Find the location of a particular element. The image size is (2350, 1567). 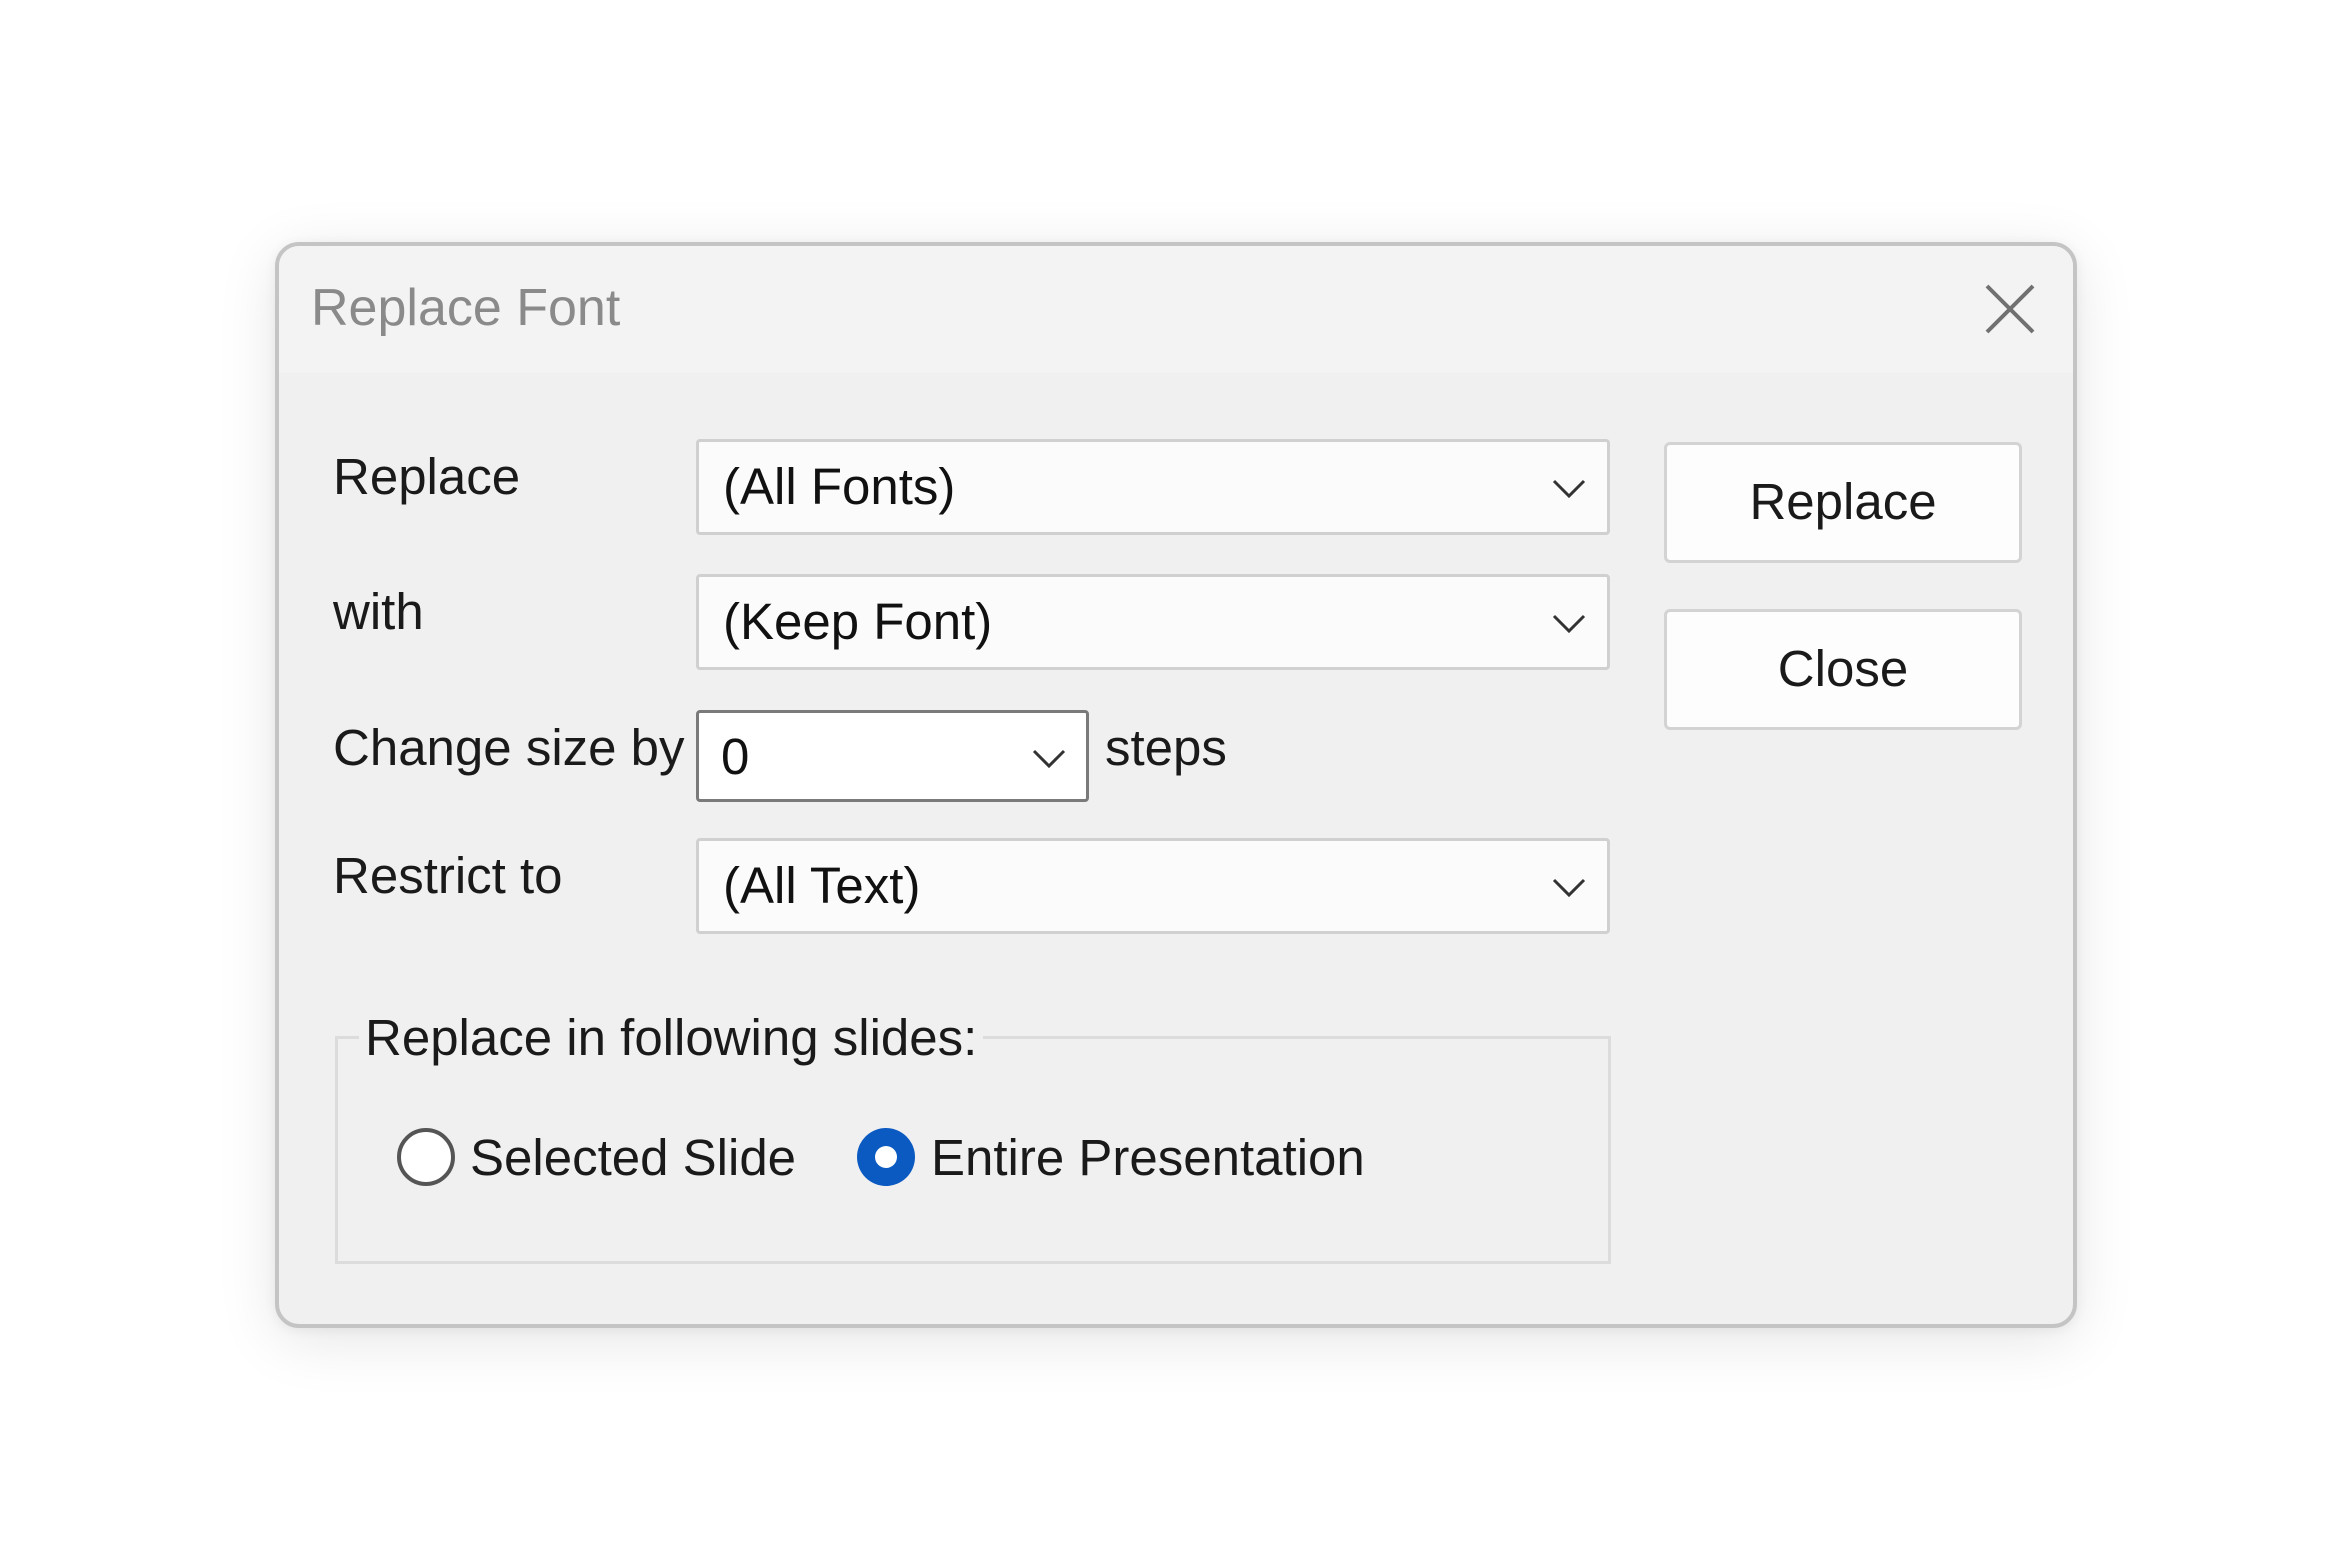

replace-font-dropdown: (All Fonts) is located at coordinates (1153, 487).